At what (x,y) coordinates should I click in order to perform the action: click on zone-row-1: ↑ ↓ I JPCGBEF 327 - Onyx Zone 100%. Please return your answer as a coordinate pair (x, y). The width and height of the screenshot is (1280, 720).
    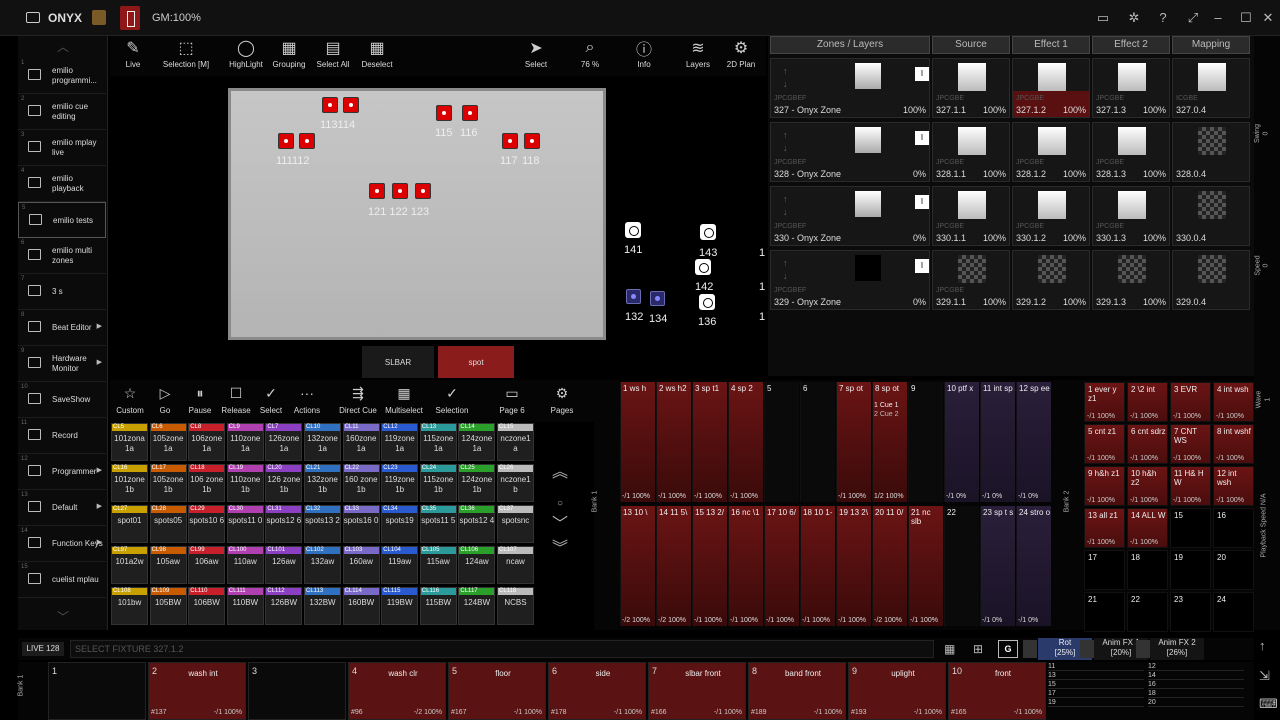
    Looking at the image, I should click on (850, 88).